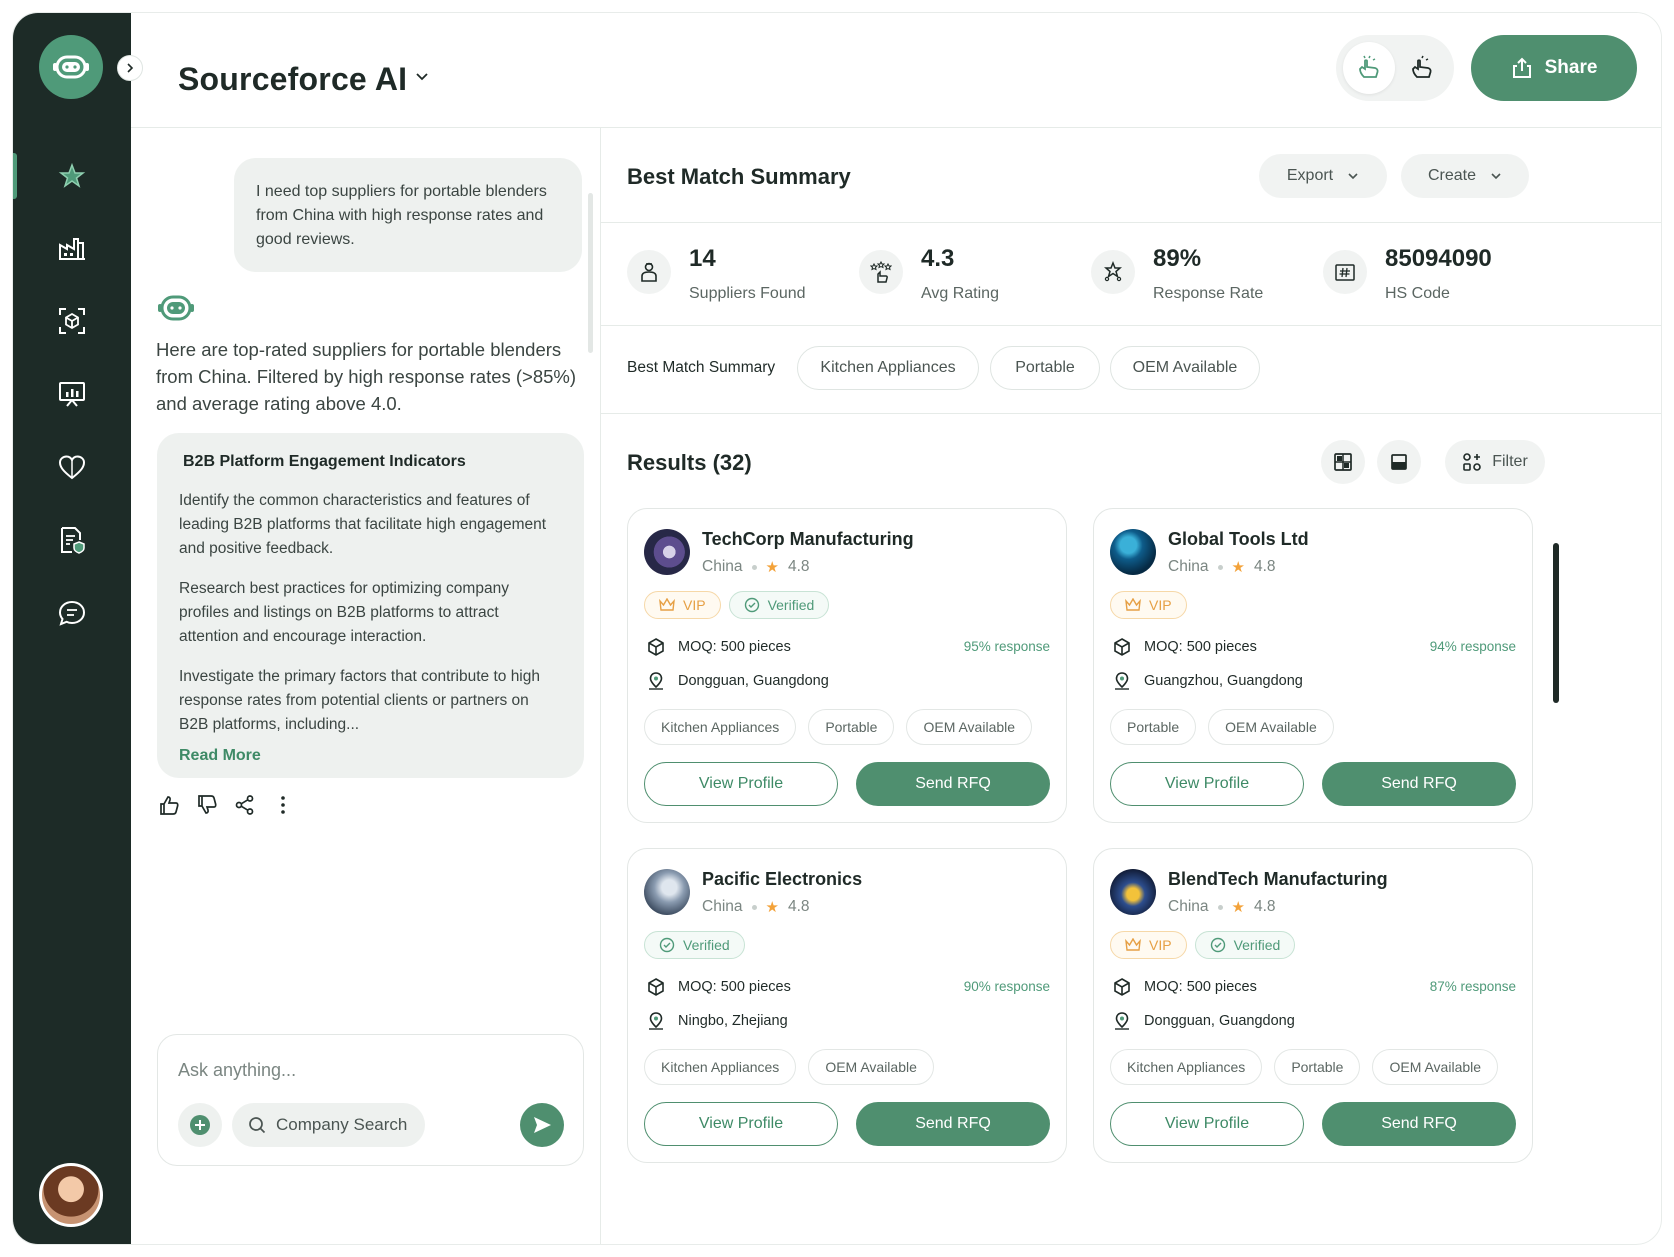  What do you see at coordinates (72, 613) in the screenshot?
I see `sidebar-item-messages` at bounding box center [72, 613].